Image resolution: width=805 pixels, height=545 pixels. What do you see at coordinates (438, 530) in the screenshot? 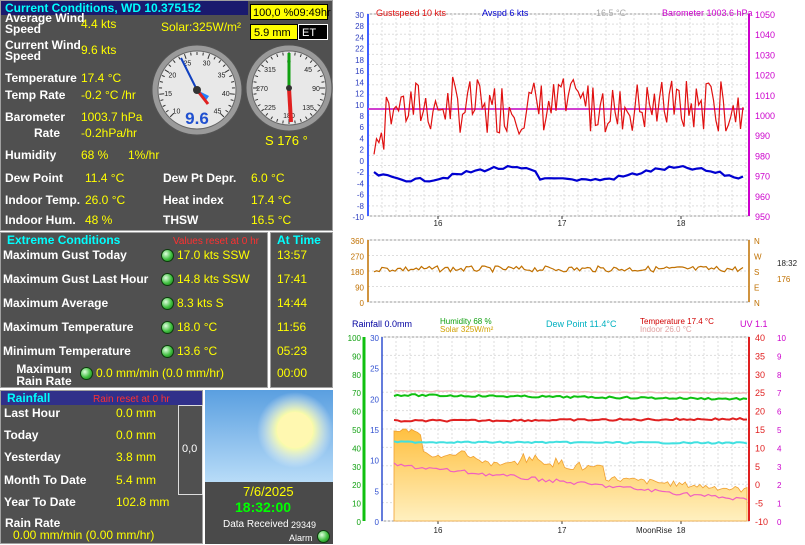
I see `graph3-x-tick: 16` at bounding box center [438, 530].